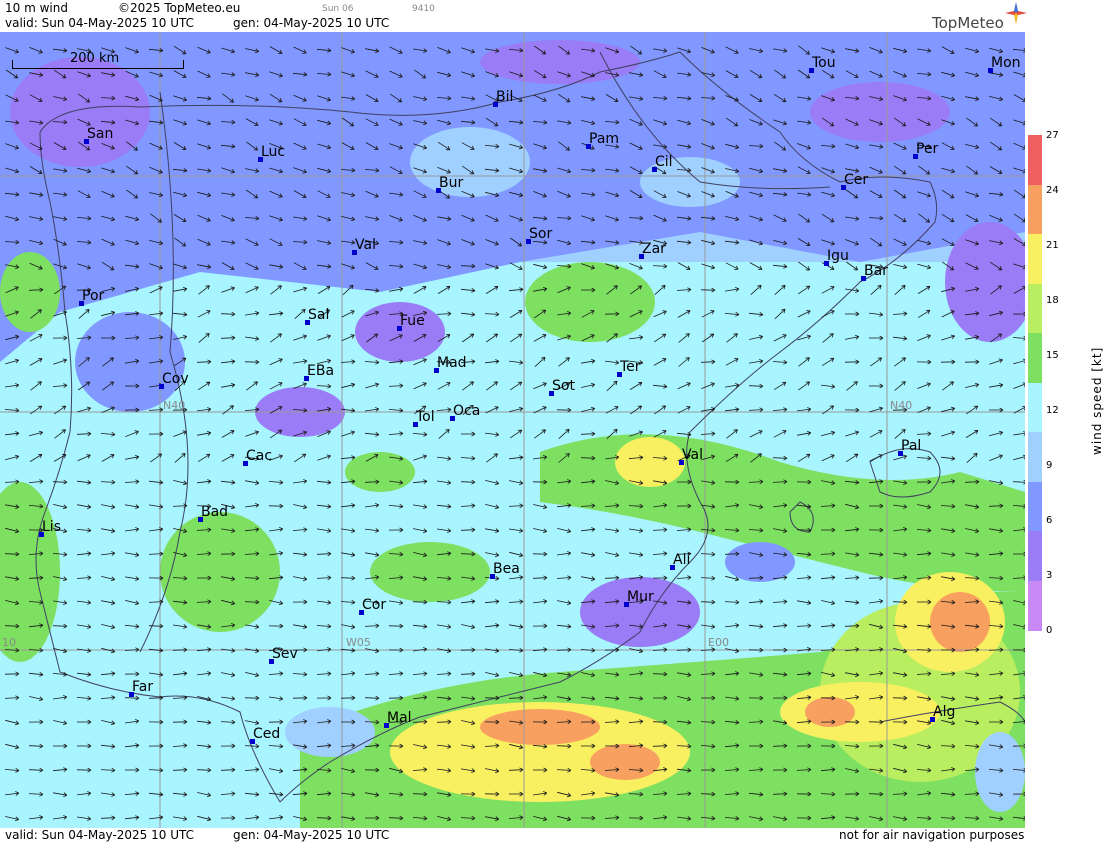  I want to click on small-code-text: 9410, so click(423, 9).